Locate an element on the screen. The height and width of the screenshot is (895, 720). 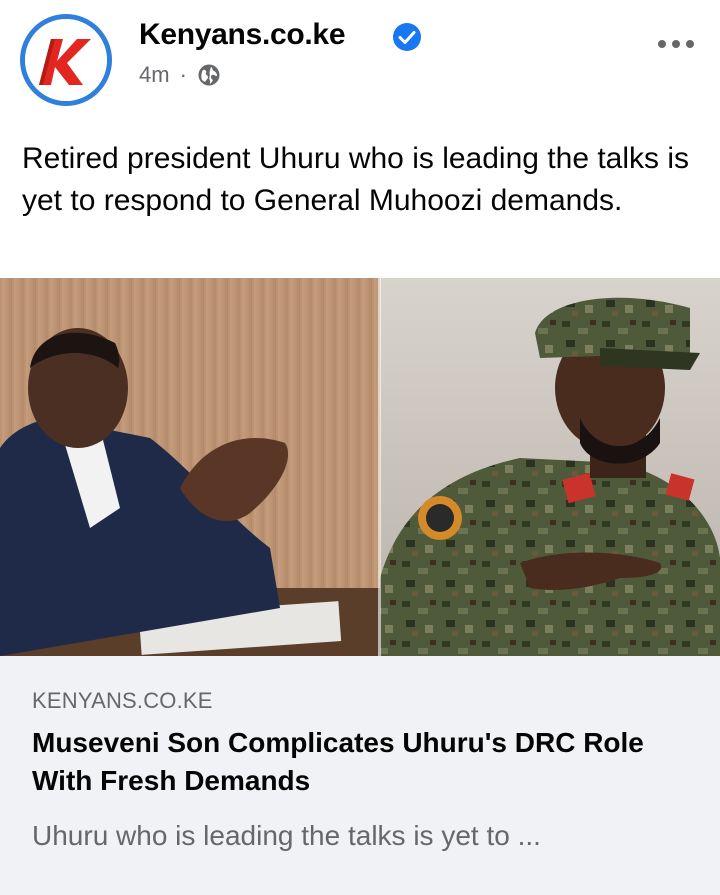
post-meta: 4m · is located at coordinates (180, 75).